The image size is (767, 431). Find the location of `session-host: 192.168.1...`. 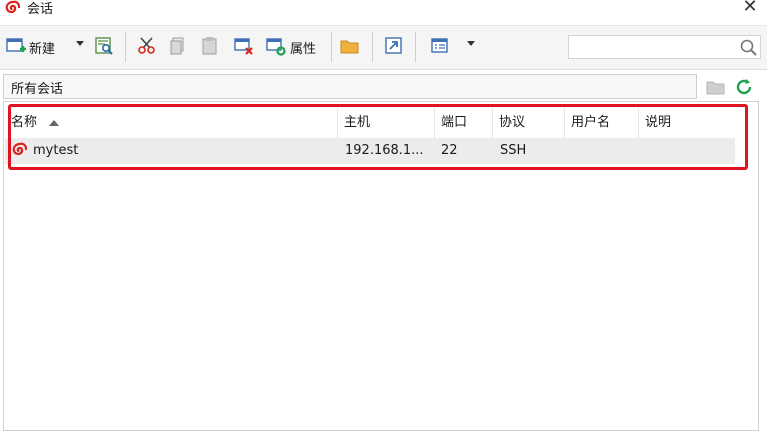

session-host: 192.168.1... is located at coordinates (384, 150).